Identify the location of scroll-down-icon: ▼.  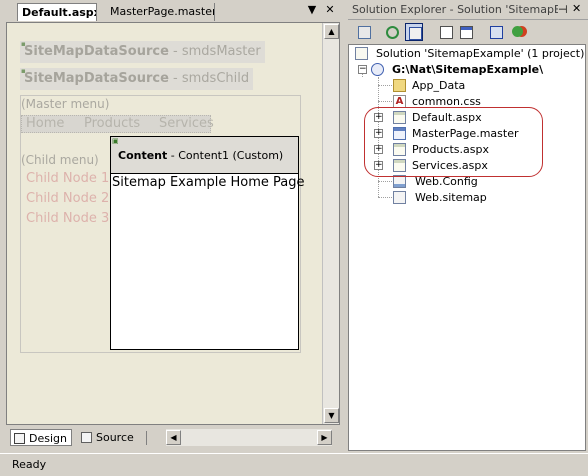
(331, 415).